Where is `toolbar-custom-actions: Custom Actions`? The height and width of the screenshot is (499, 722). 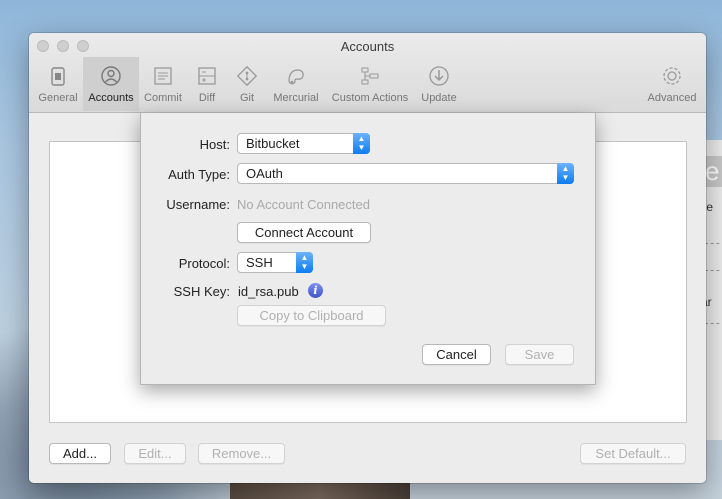 toolbar-custom-actions: Custom Actions is located at coordinates (370, 84).